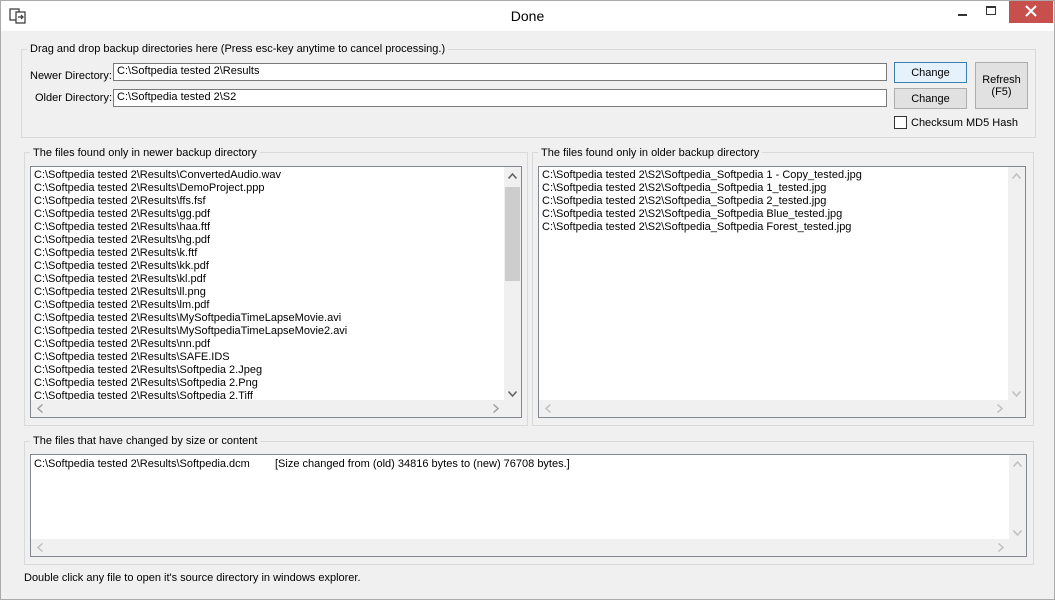  Describe the element at coordinates (190, 279) in the screenshot. I see `list-item: C:\Softpedia tested 2\Results\kl.pdf` at that location.